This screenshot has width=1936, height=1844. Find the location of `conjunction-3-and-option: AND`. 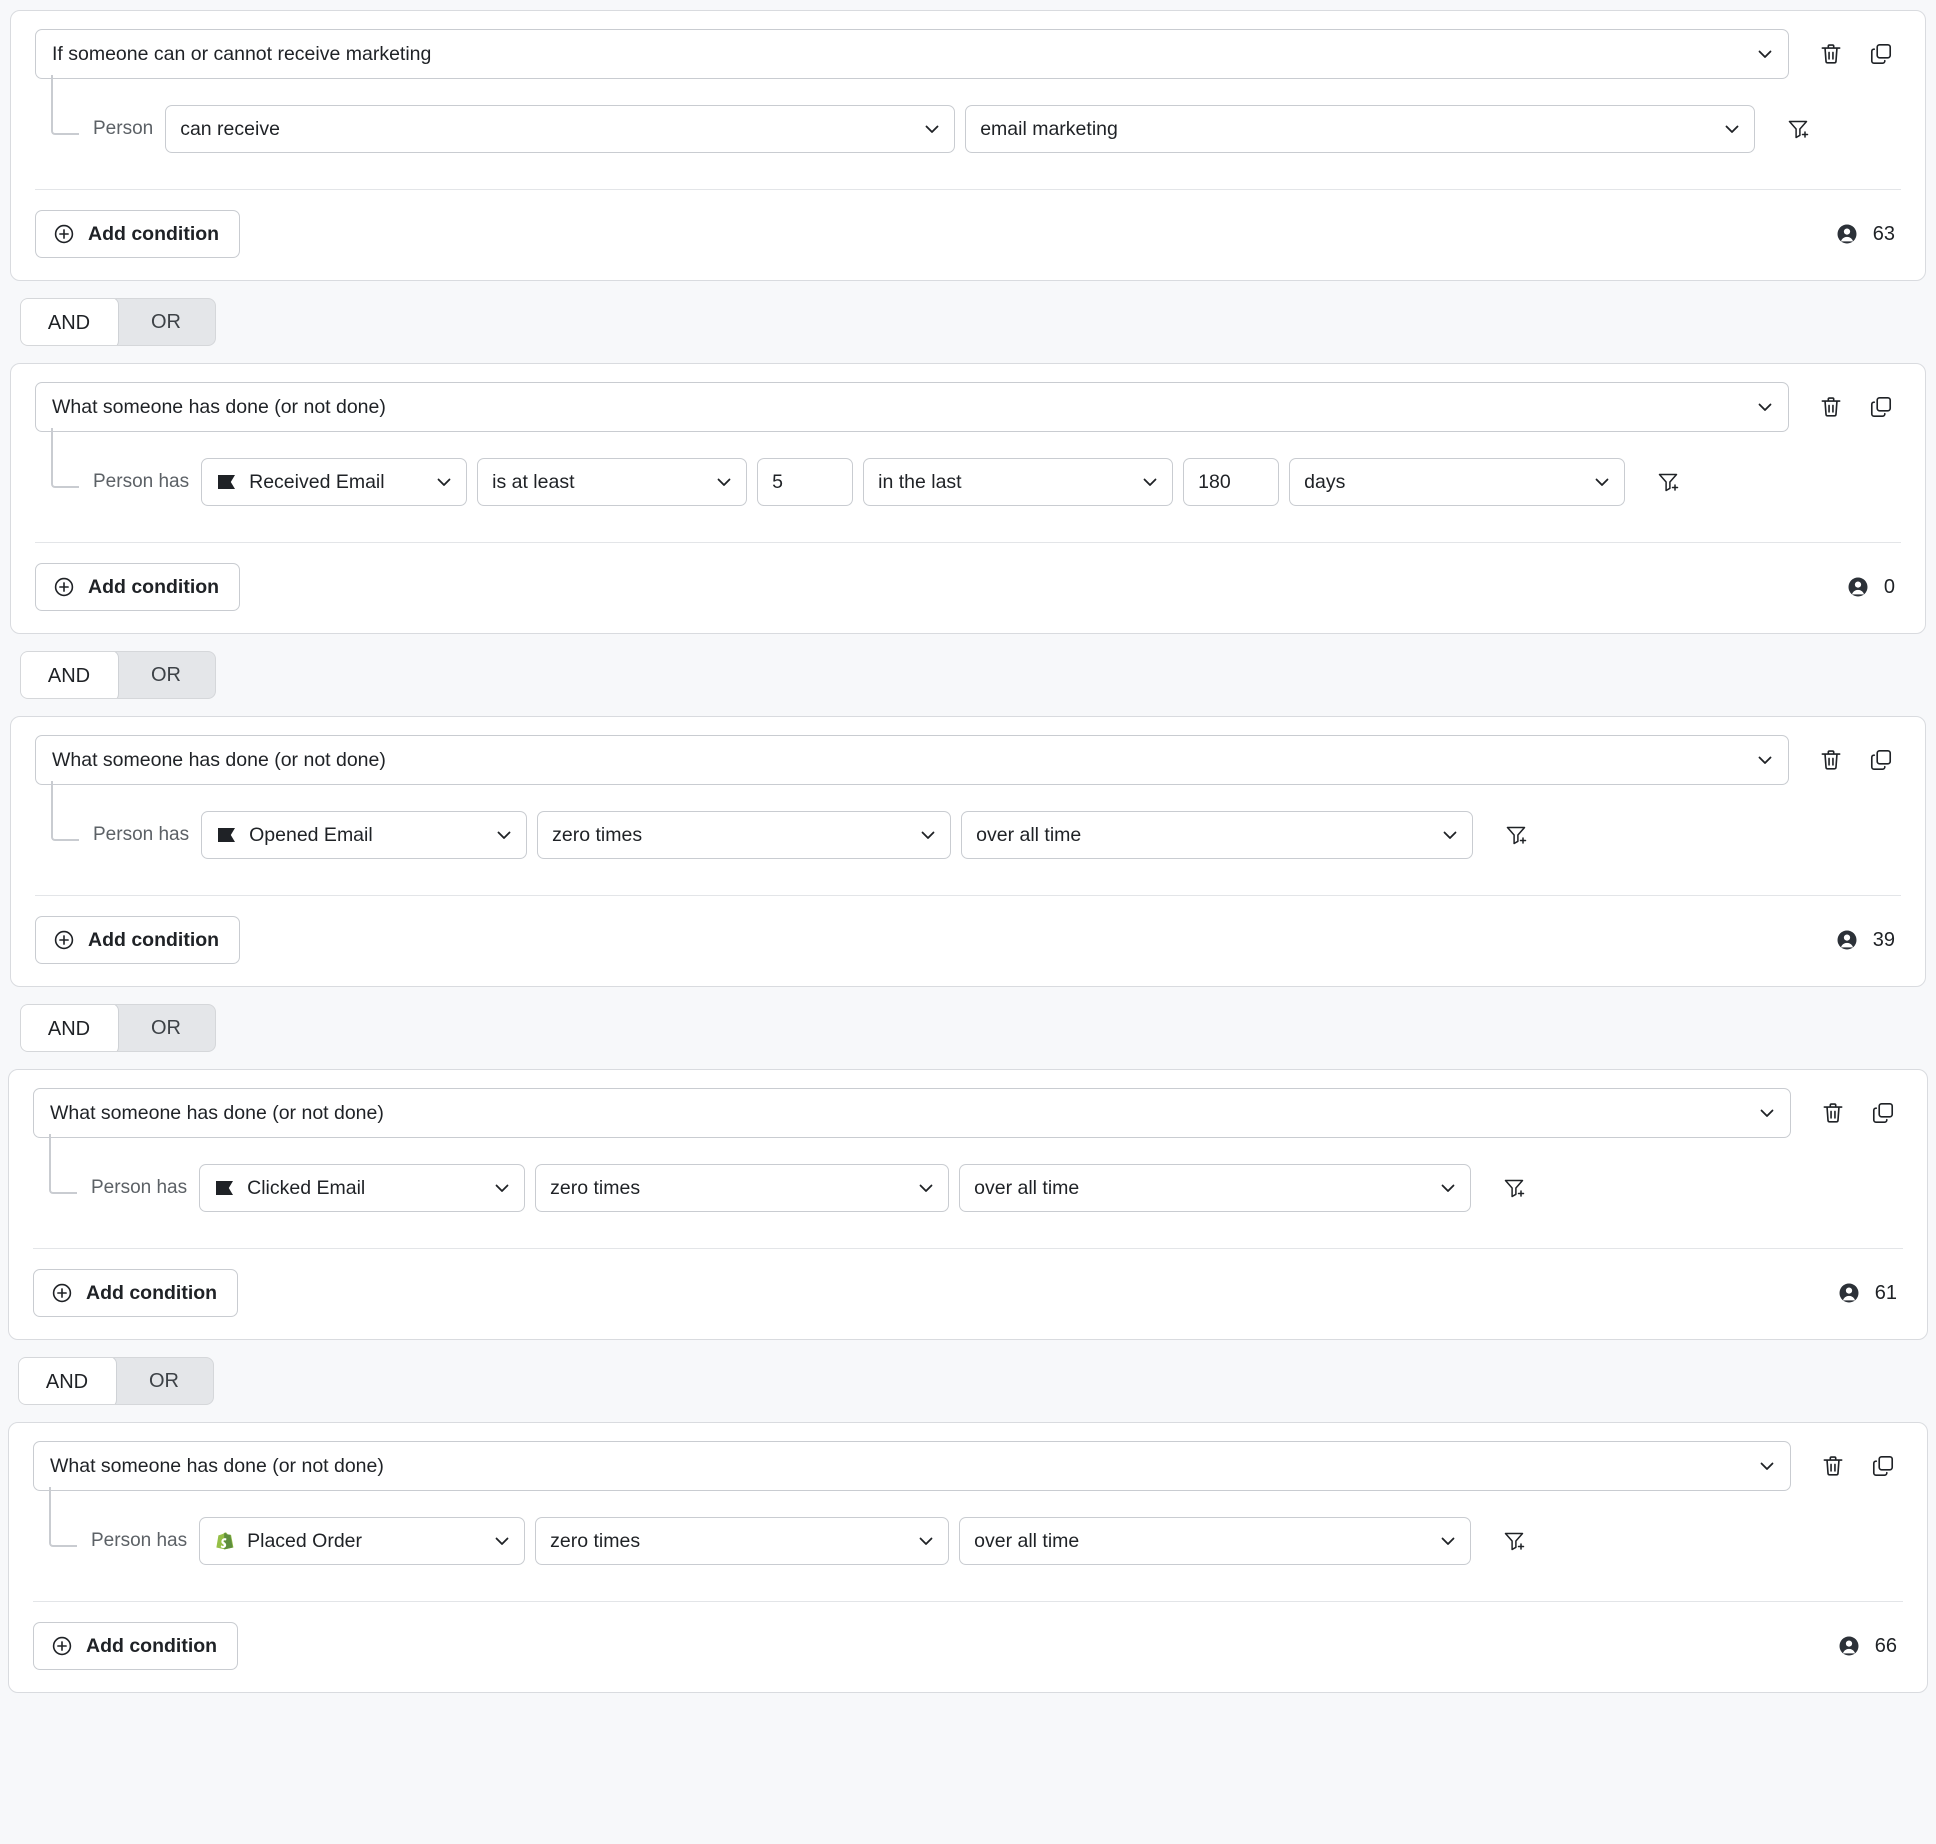

conjunction-3-and-option: AND is located at coordinates (69, 1028).